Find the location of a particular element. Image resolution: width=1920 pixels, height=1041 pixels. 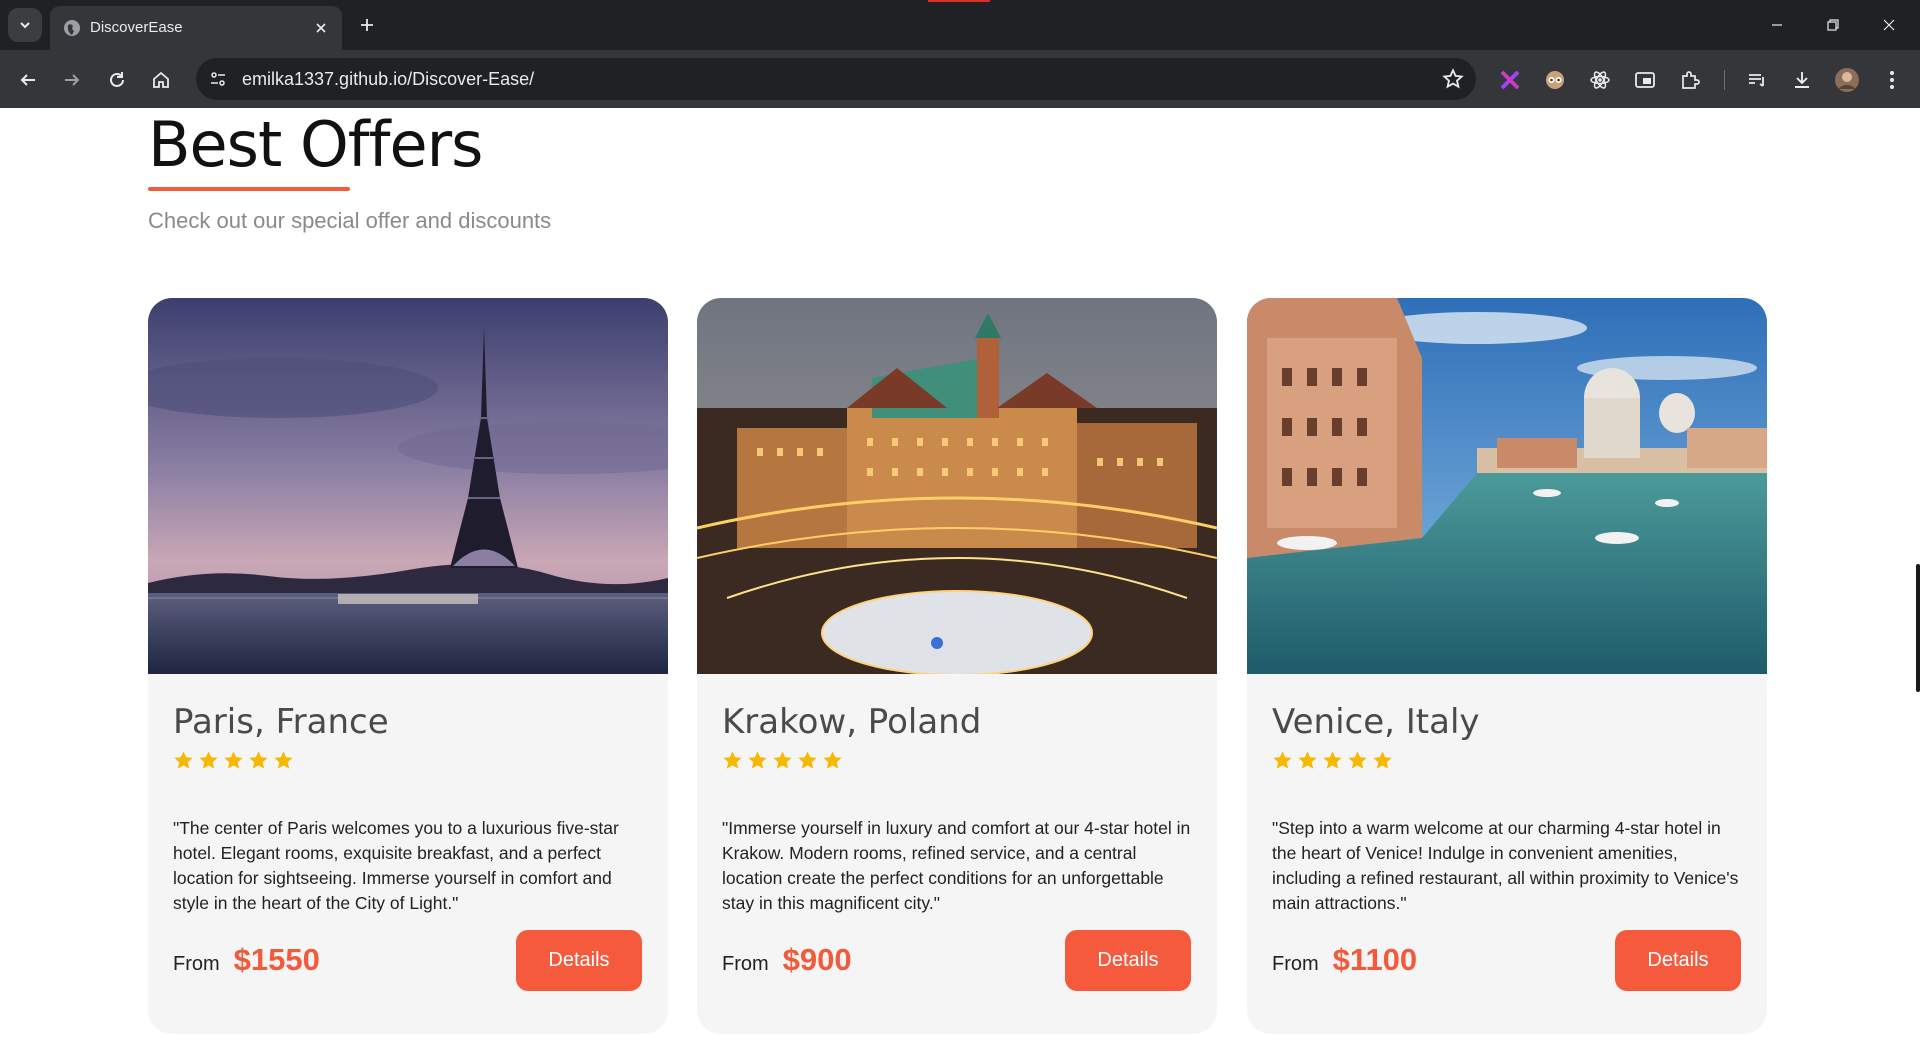

price-row: From $1100 is located at coordinates (1344, 960).